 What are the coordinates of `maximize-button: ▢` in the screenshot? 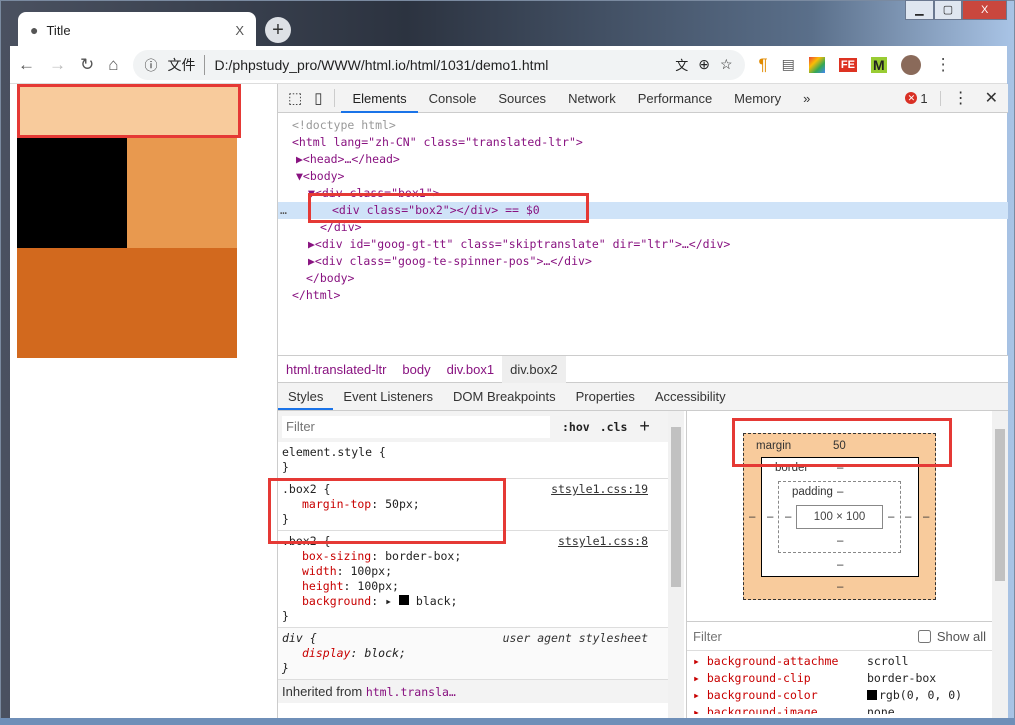 It's located at (948, 10).